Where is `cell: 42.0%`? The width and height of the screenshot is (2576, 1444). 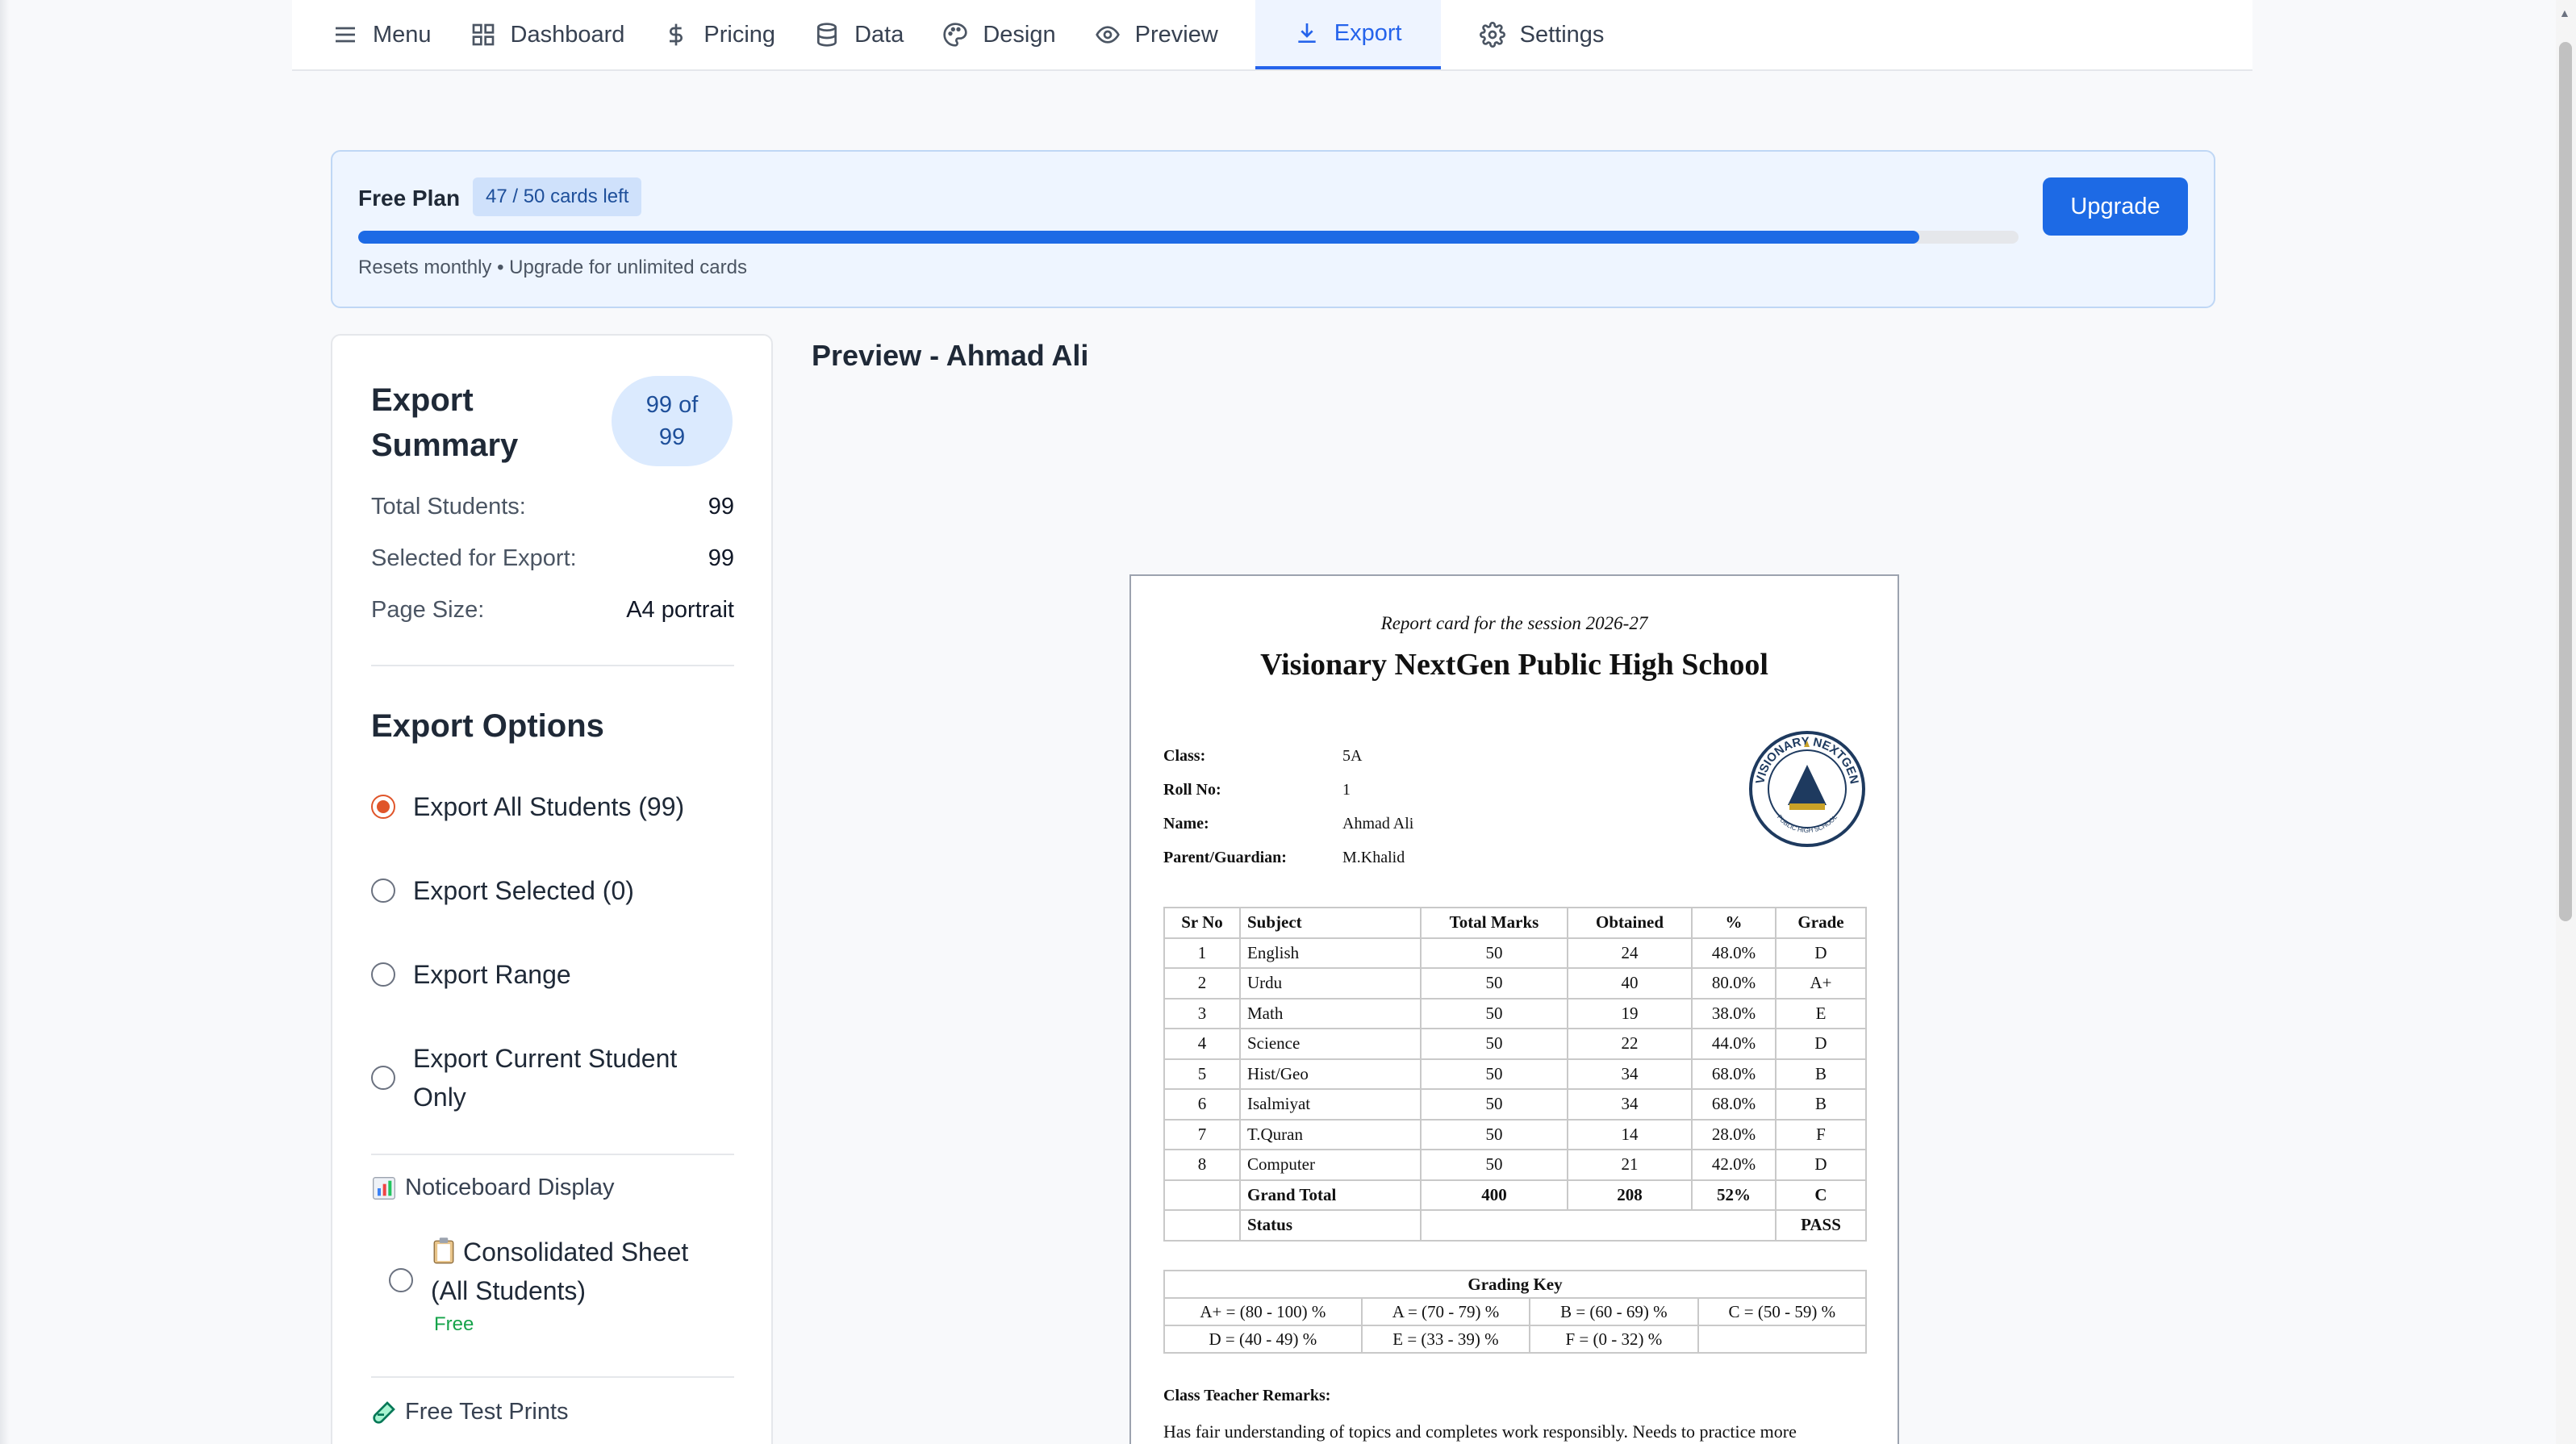 cell: 42.0% is located at coordinates (1734, 1165).